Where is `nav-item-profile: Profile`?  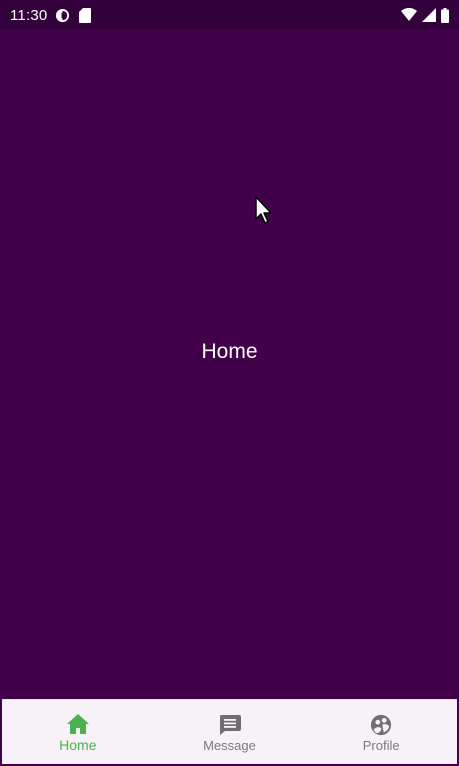
nav-item-profile: Profile is located at coordinates (381, 732).